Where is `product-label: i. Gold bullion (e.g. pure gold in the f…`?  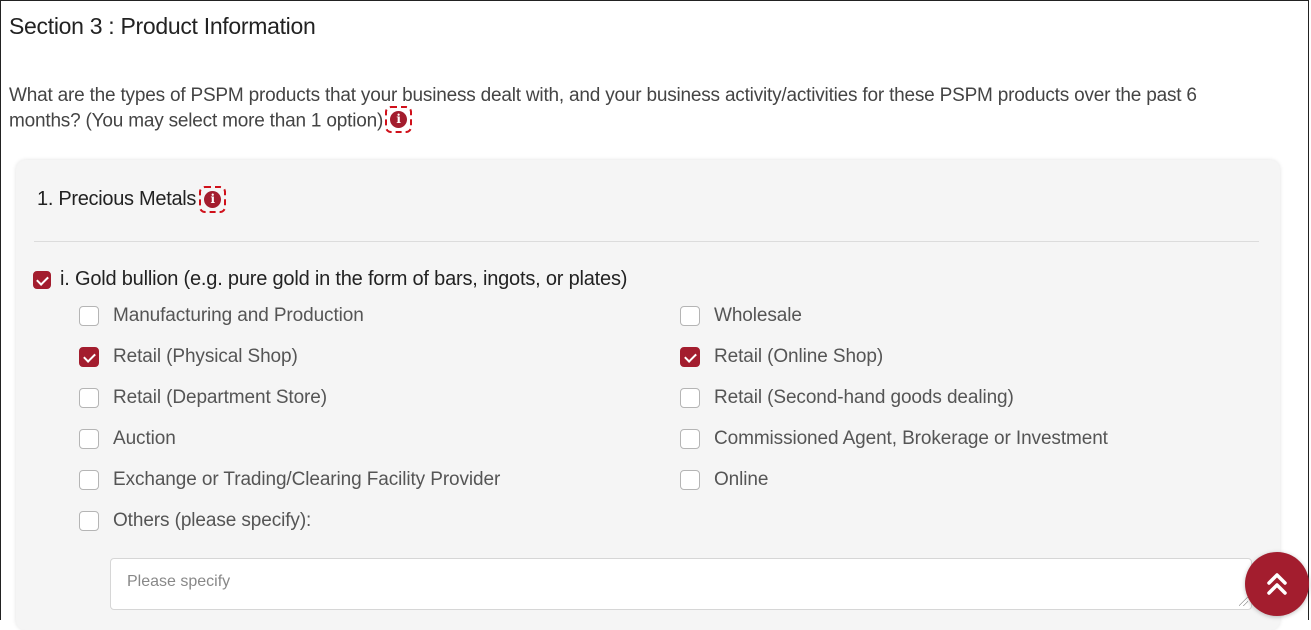 product-label: i. Gold bullion (e.g. pure gold in the f… is located at coordinates (344, 279).